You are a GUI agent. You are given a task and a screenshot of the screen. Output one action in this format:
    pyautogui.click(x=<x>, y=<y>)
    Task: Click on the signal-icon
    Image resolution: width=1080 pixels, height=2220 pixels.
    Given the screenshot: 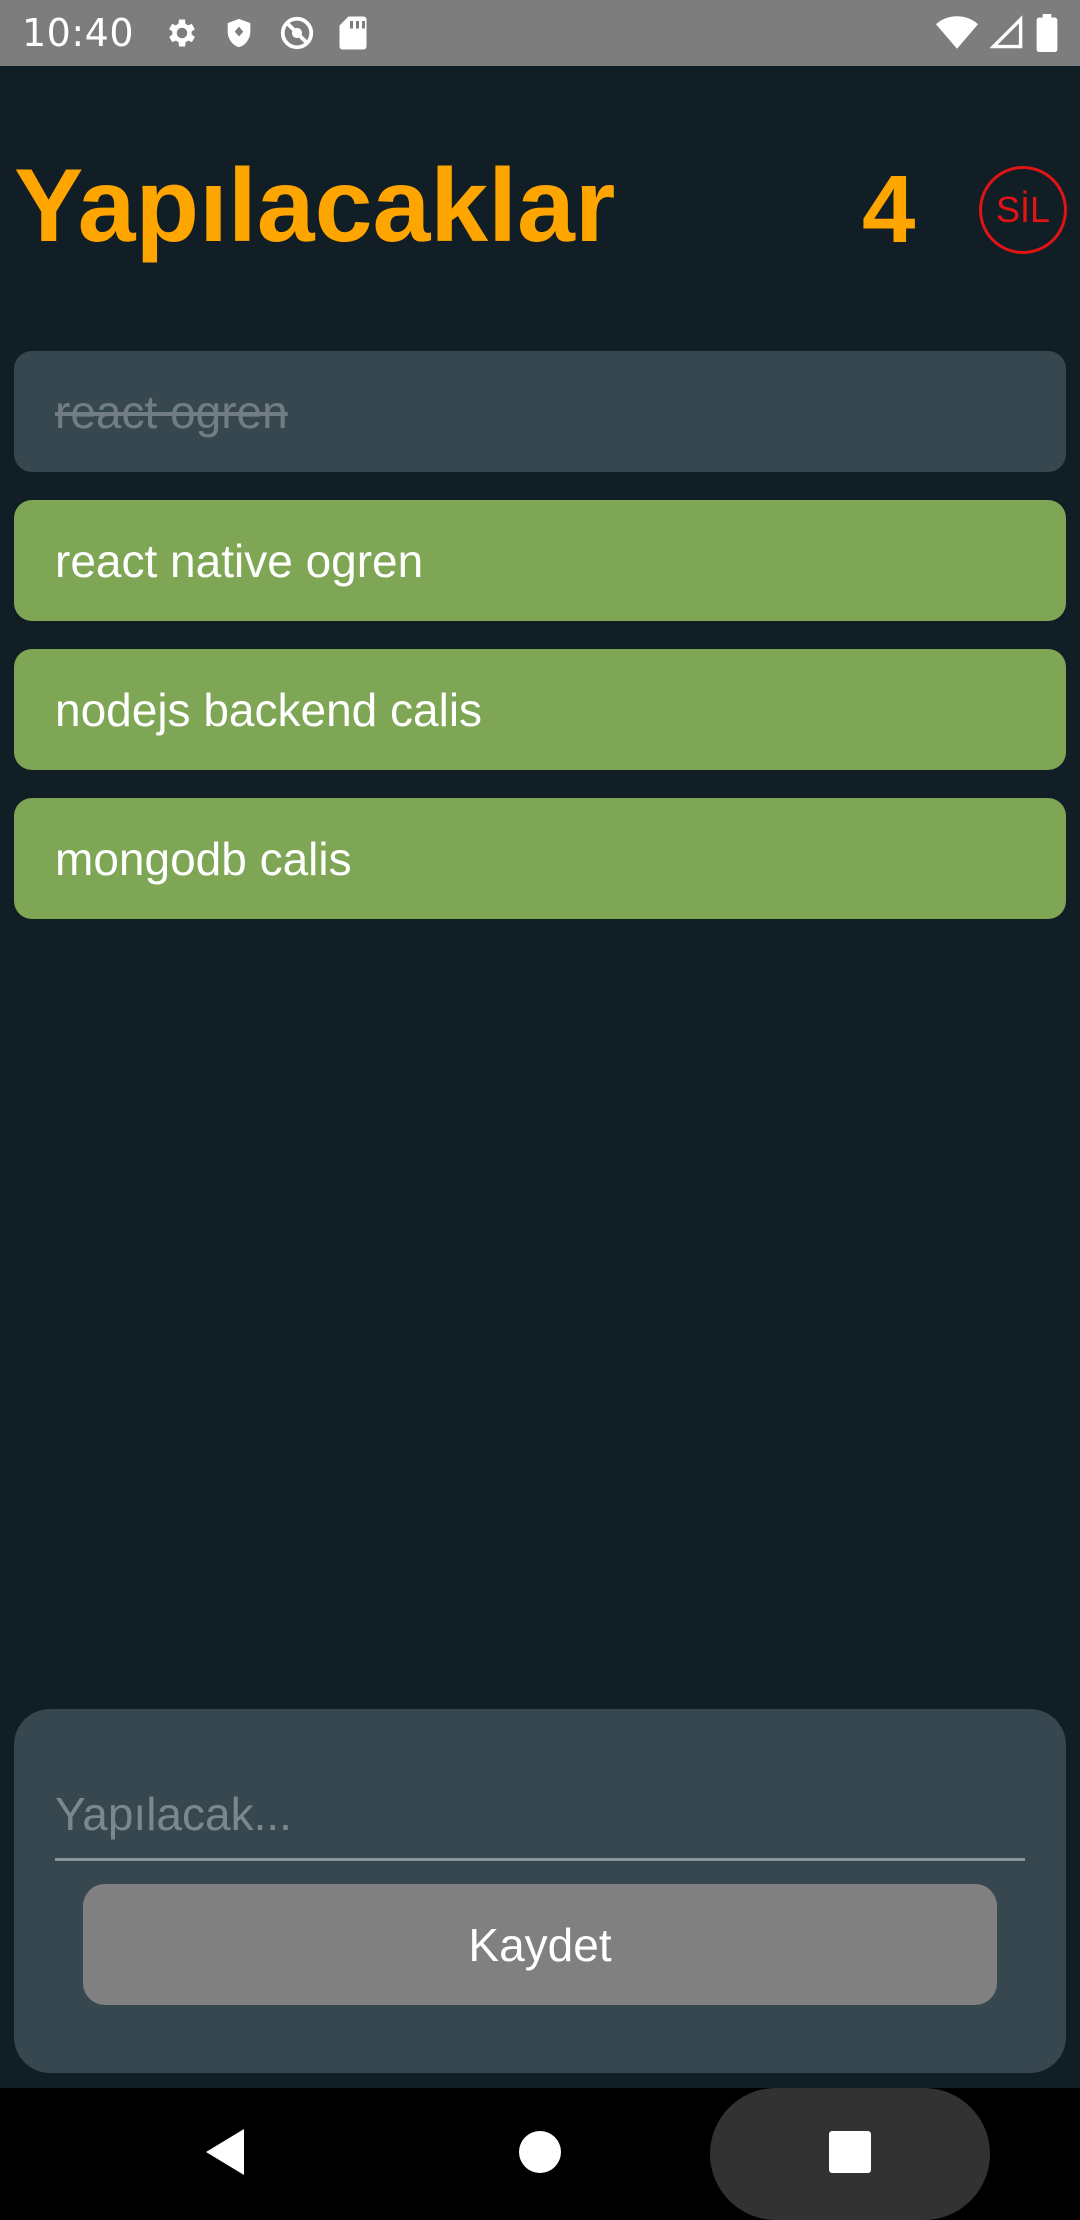 What is the action you would take?
    pyautogui.click(x=1007, y=33)
    